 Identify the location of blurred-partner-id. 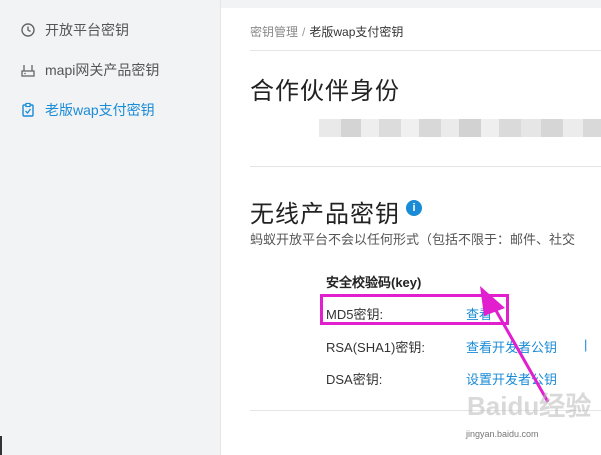
(460, 128).